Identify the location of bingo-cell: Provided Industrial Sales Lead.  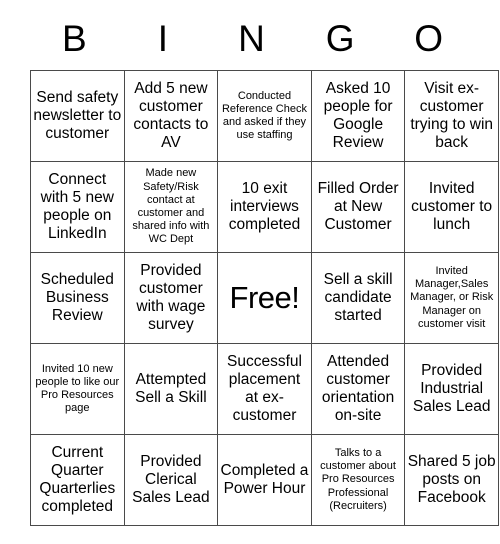
(451, 389).